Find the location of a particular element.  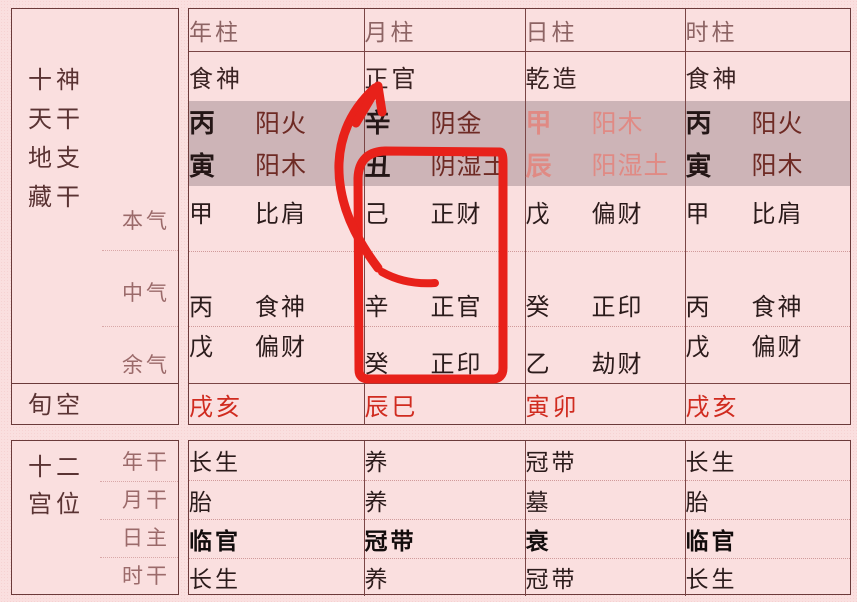

stem-month: 辛 阴金 is located at coordinates (445, 121).